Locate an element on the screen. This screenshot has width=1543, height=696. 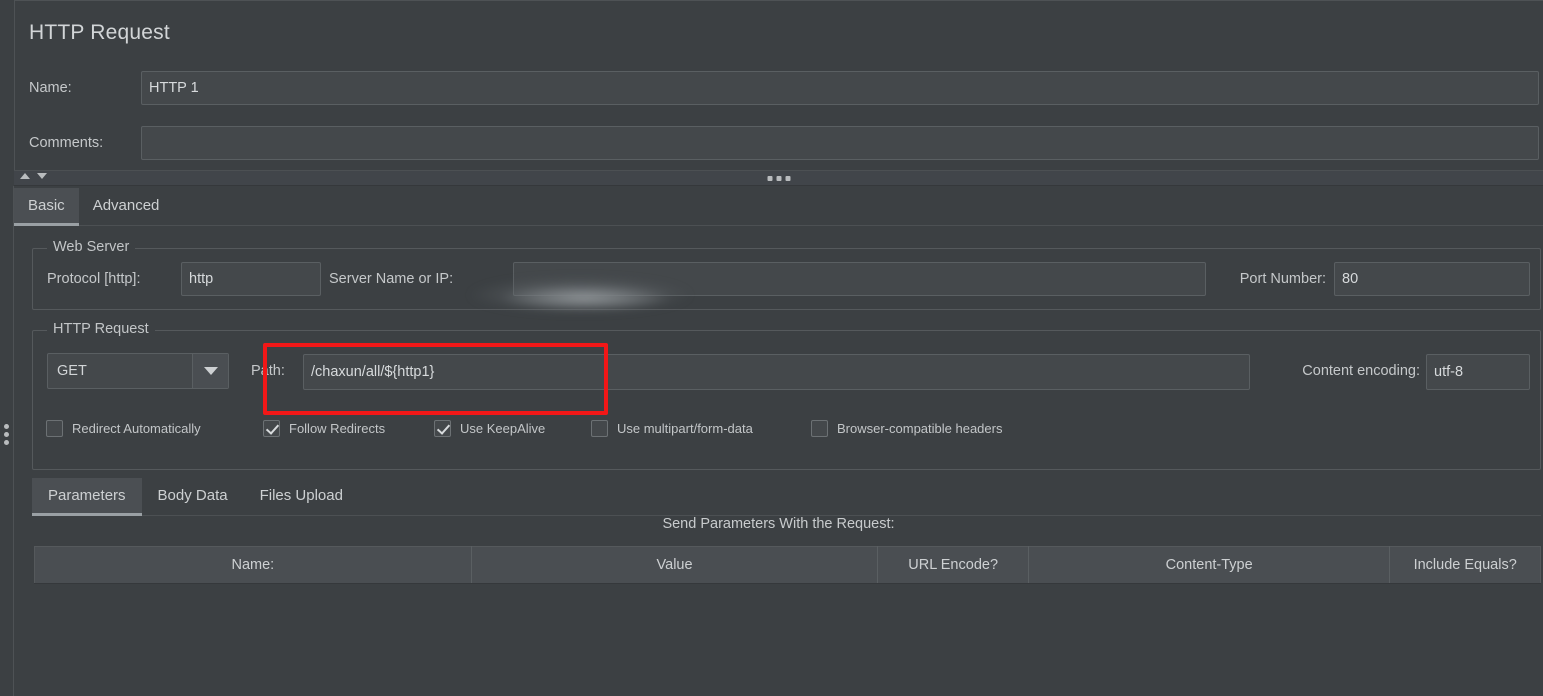
parameters-tabbar: Parameters Body Data Files Upload is located at coordinates (786, 497).